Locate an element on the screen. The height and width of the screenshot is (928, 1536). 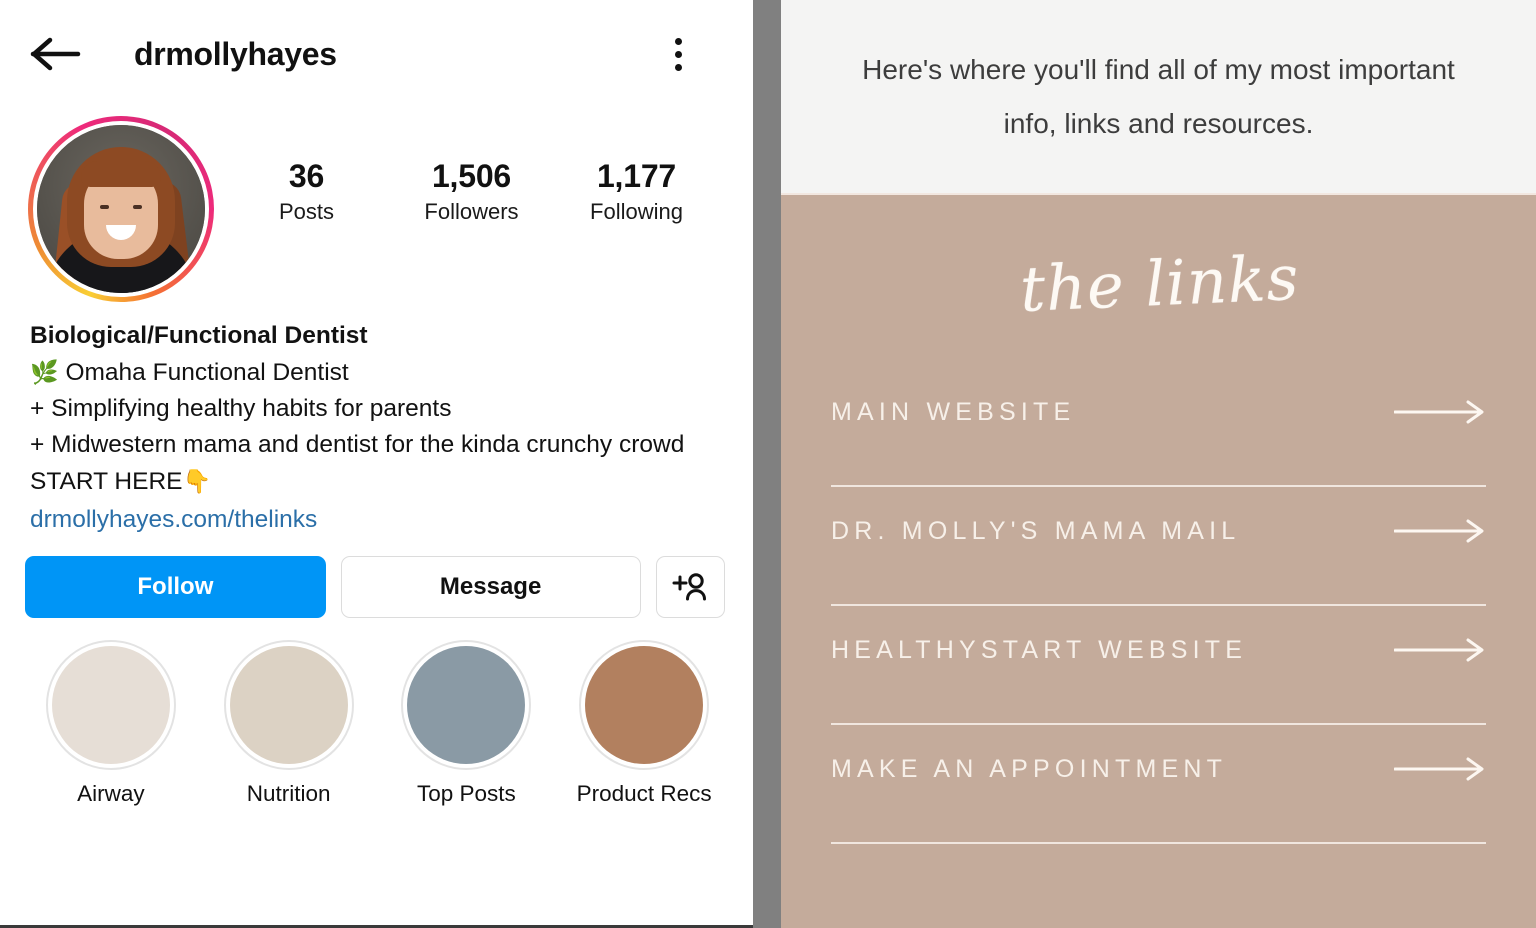
highlight-airway-ring is located at coordinates (110, 705).